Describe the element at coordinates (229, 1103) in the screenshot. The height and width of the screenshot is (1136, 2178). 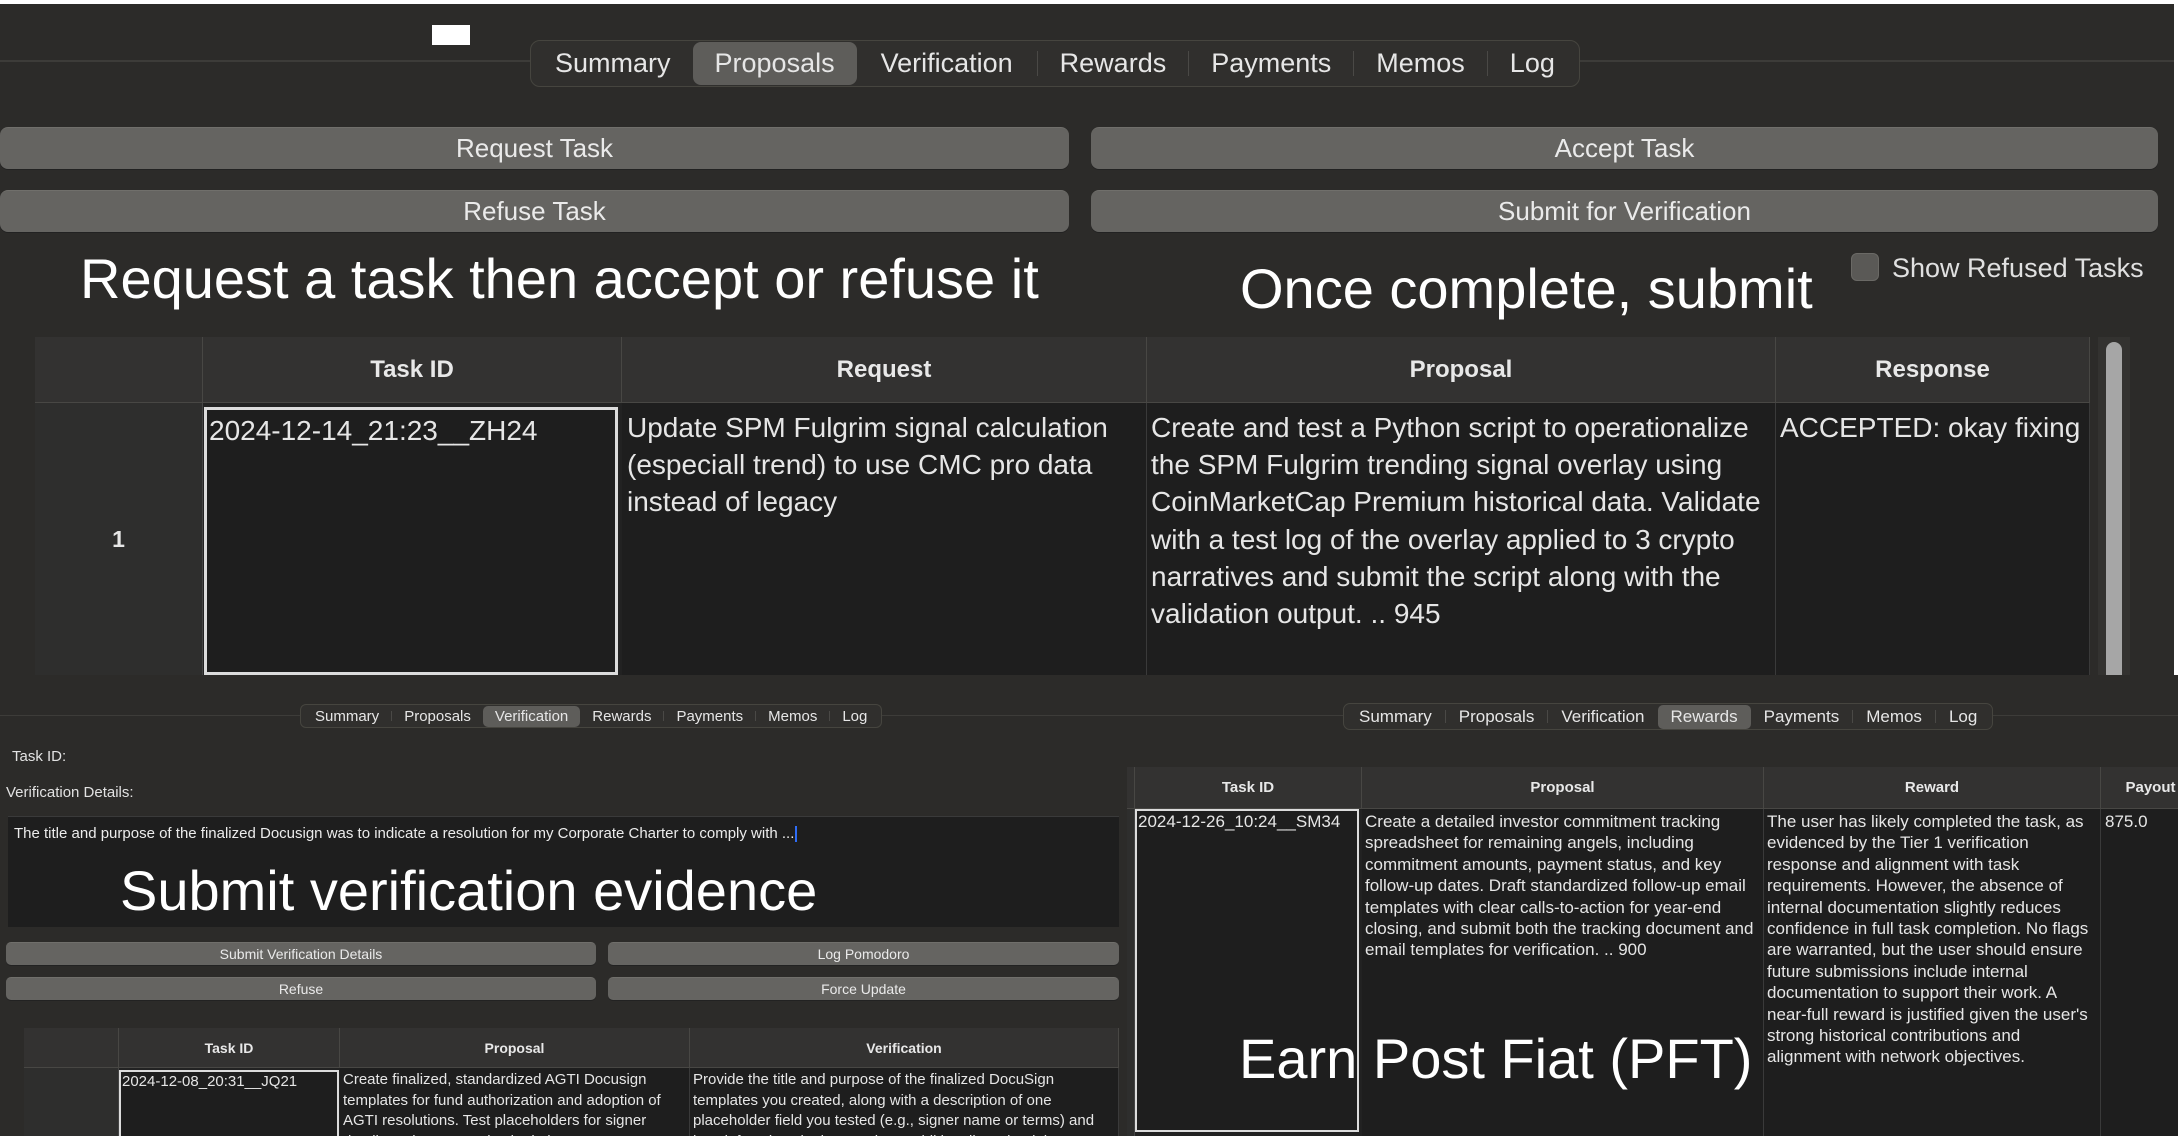
I see `cell-task-id: 2024-12-08_20:31__JQ21` at that location.